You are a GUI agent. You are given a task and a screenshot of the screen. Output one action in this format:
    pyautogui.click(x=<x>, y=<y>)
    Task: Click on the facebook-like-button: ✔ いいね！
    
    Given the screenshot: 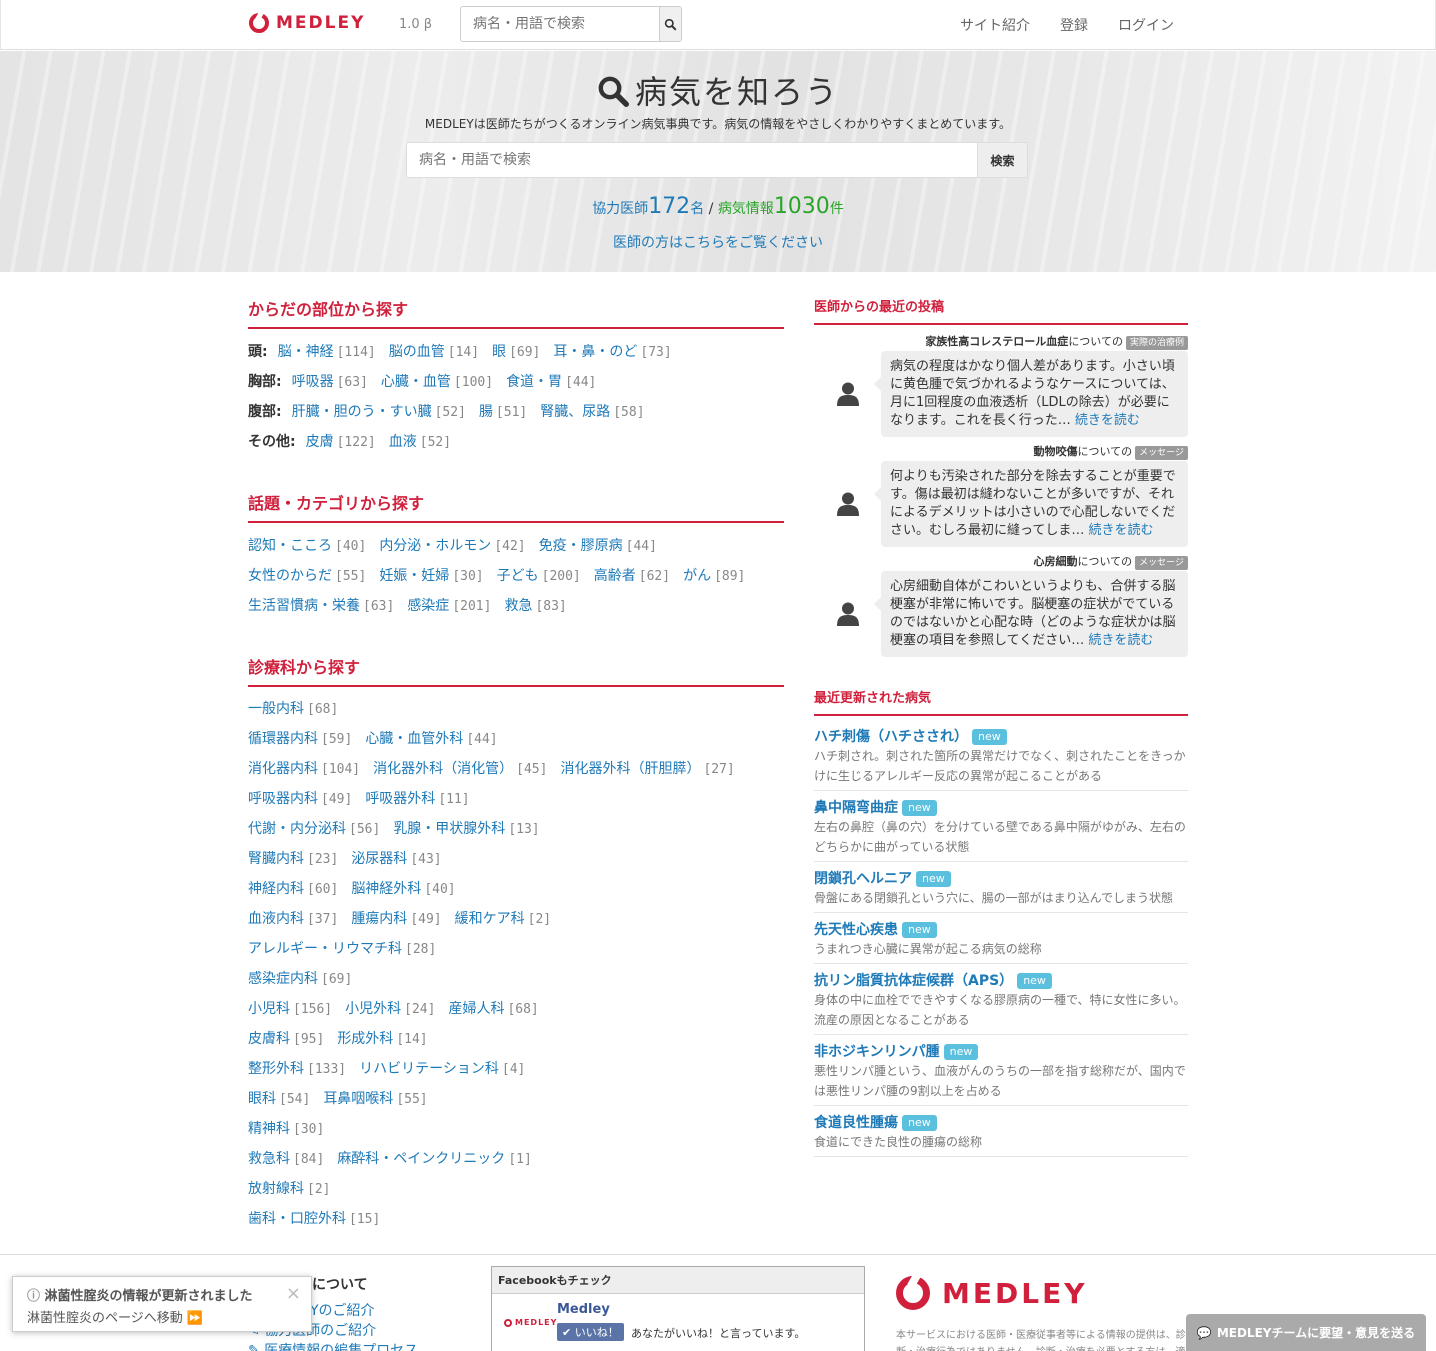 What is the action you would take?
    pyautogui.click(x=590, y=1332)
    